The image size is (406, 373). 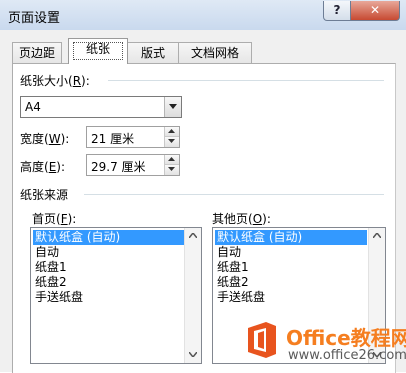 I want to click on first-page-label: 首页(F):, so click(x=54, y=219).